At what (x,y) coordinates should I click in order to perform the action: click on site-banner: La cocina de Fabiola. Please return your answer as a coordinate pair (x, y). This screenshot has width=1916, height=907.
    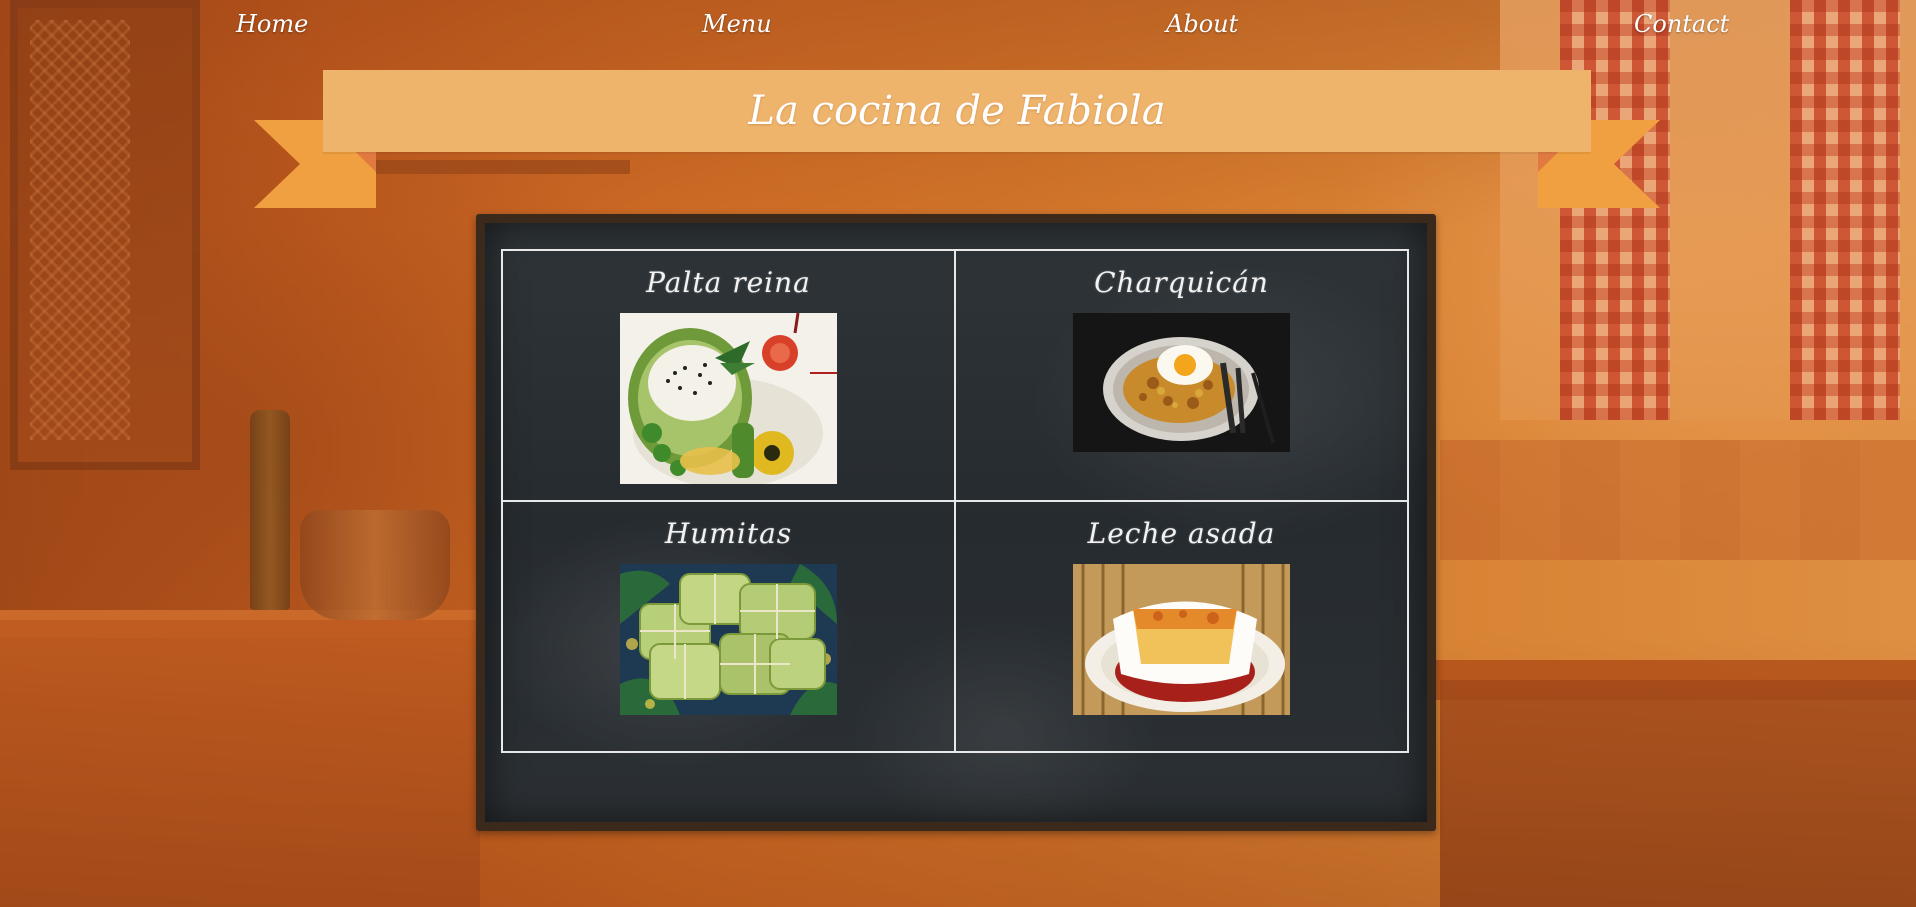
    Looking at the image, I should click on (957, 111).